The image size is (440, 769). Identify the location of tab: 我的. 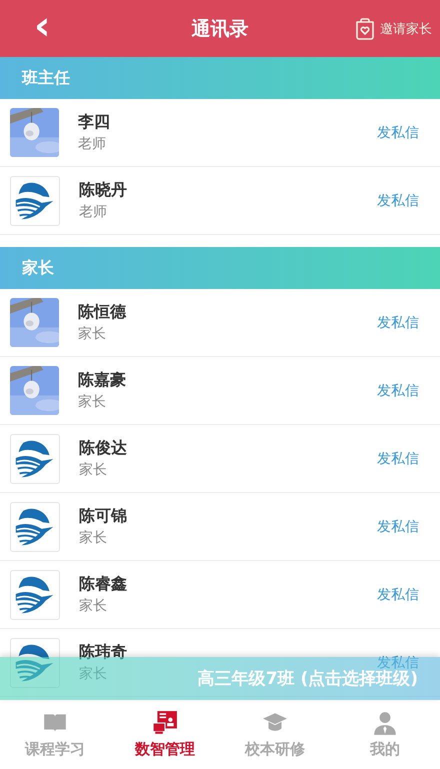
(385, 734).